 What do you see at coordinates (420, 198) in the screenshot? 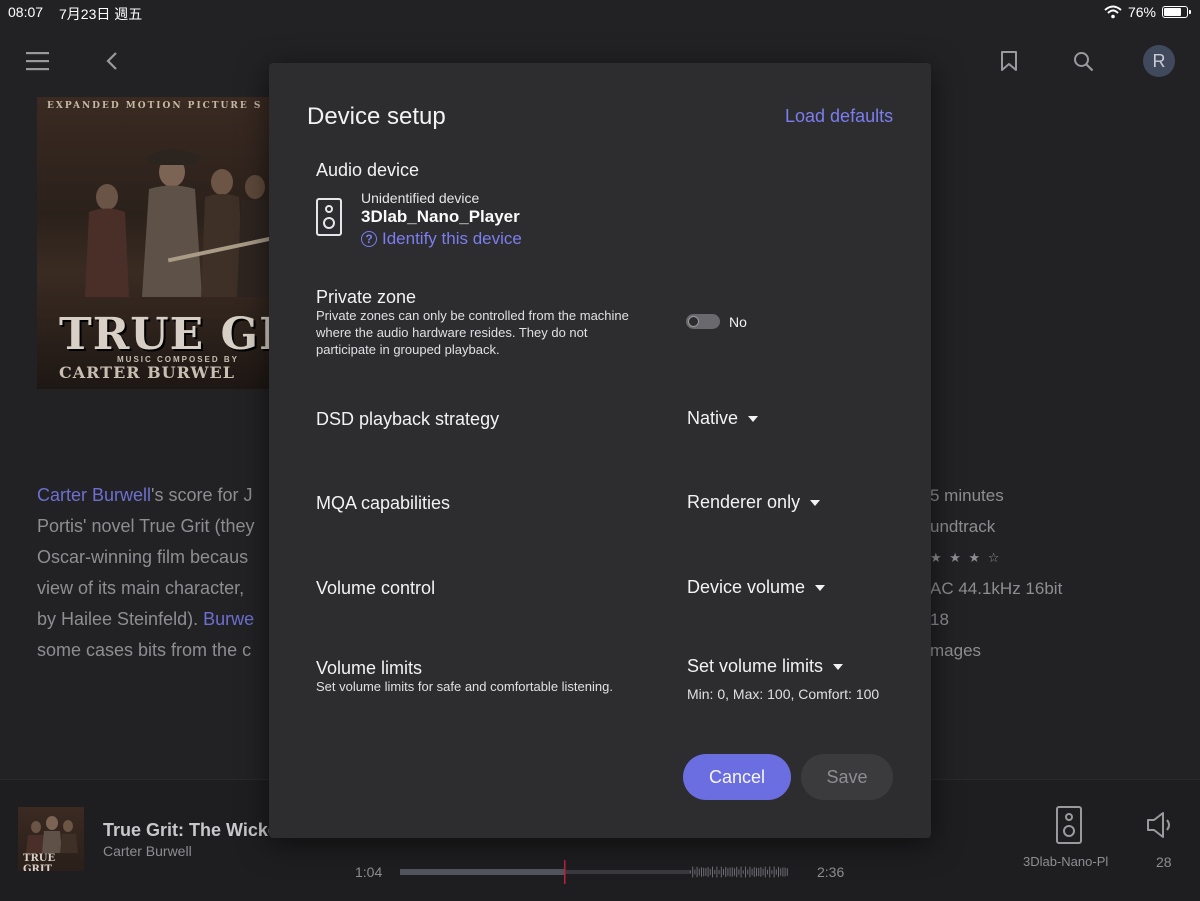
I see `device-status: Unidentified device` at bounding box center [420, 198].